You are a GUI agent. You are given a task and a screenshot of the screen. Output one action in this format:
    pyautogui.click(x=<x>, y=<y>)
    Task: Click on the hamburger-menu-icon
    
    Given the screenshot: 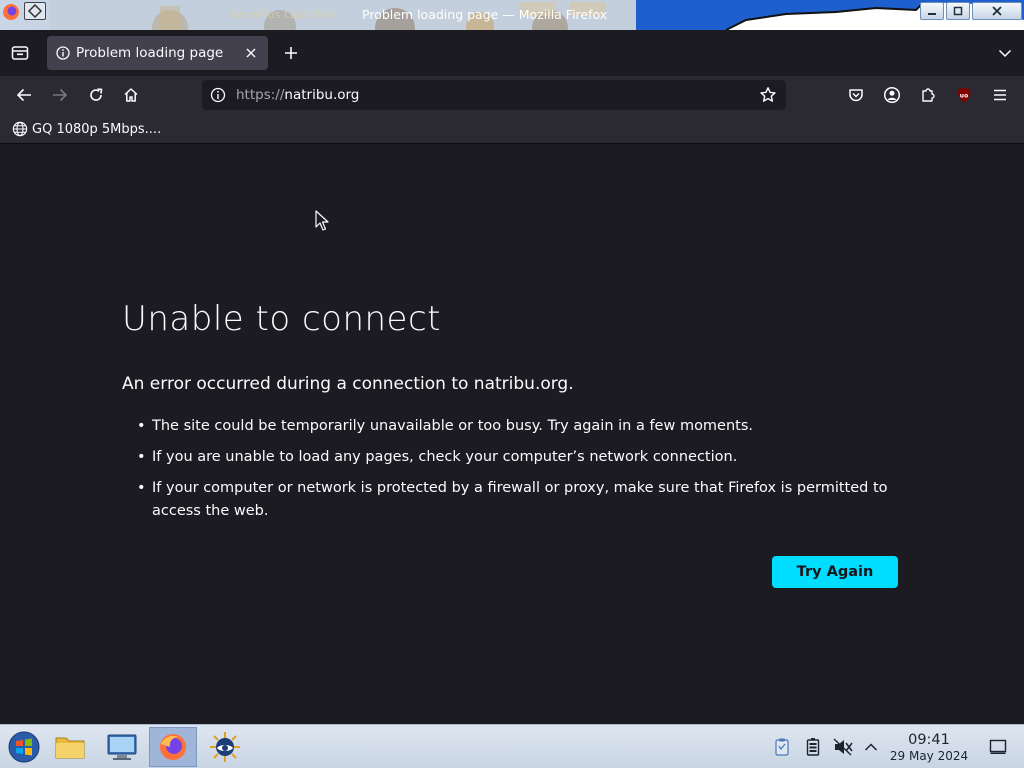 What is the action you would take?
    pyautogui.click(x=1000, y=95)
    